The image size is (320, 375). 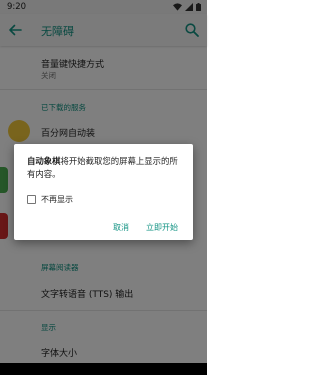 What do you see at coordinates (103, 192) in the screenshot?
I see `screen-capture-dialog: 自动象棋将开始截取您的屏幕上显示的所有内容。 不再显示 取消 立即开始` at bounding box center [103, 192].